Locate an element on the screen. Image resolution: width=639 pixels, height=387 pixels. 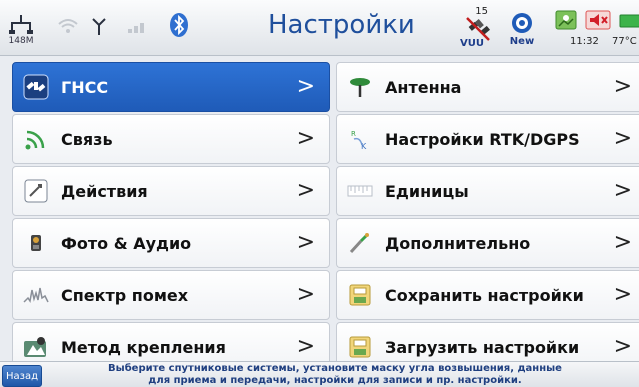
memory-indicator: 148M is located at coordinates (21, 29).